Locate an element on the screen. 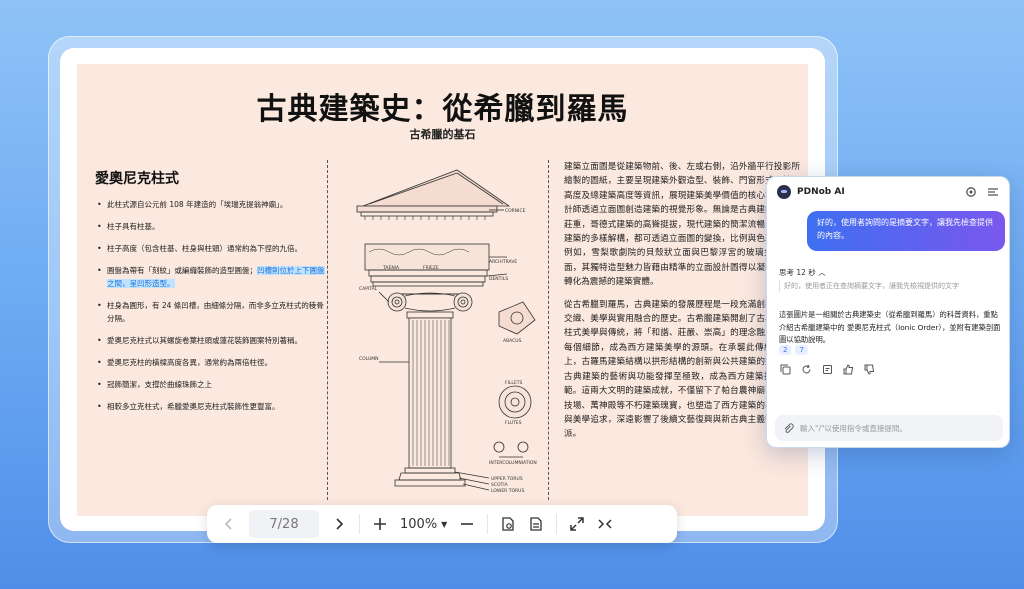  refresh-icon is located at coordinates (806, 368).